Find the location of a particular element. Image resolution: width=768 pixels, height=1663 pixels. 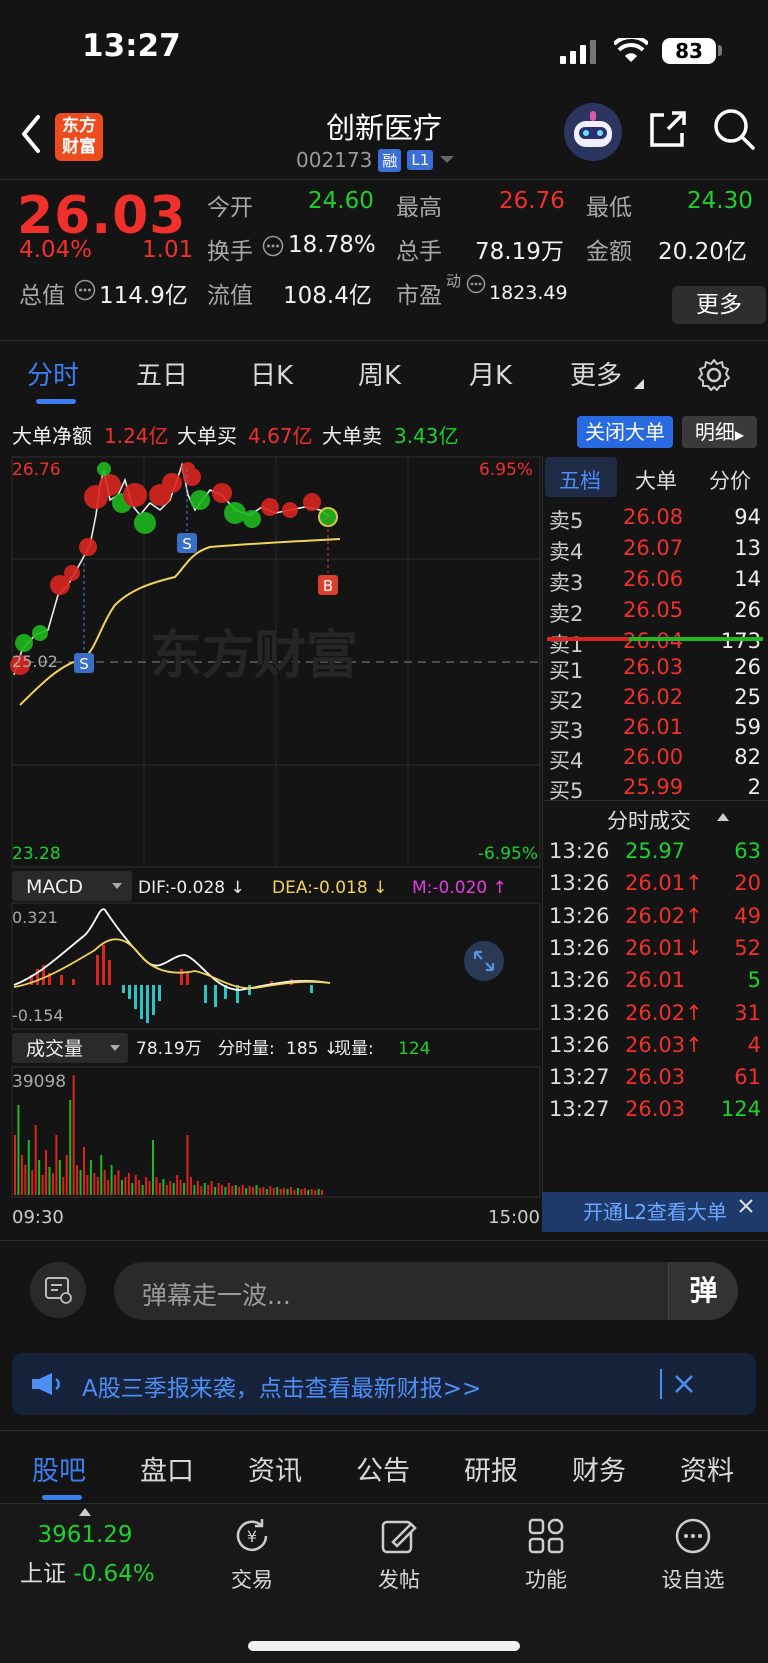

tab-five-level: 五档 is located at coordinates (580, 480).